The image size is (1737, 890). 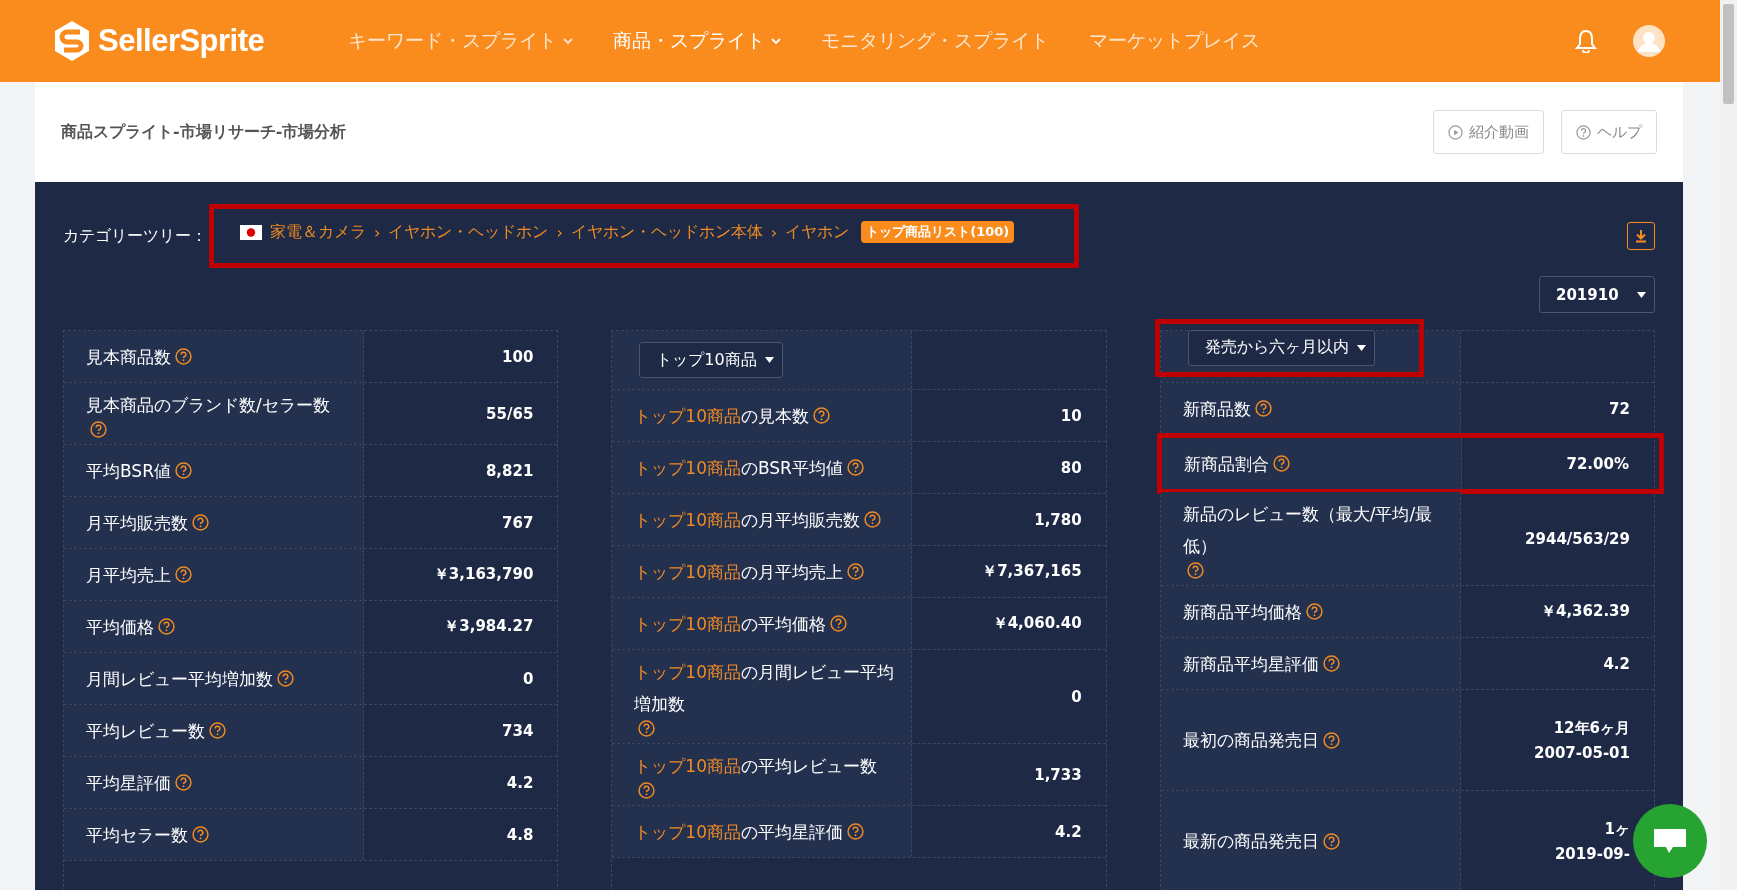 I want to click on header-button: ヘルプ, so click(x=1609, y=132).